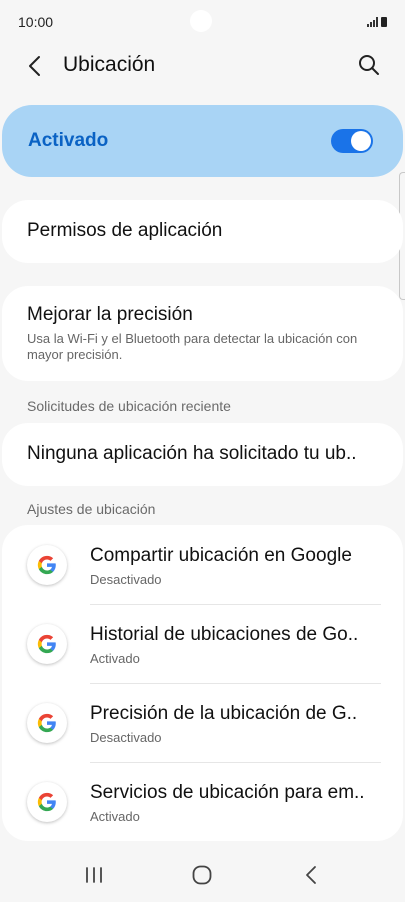 Image resolution: width=405 pixels, height=902 pixels. I want to click on chevron-left-icon, so click(34, 66).